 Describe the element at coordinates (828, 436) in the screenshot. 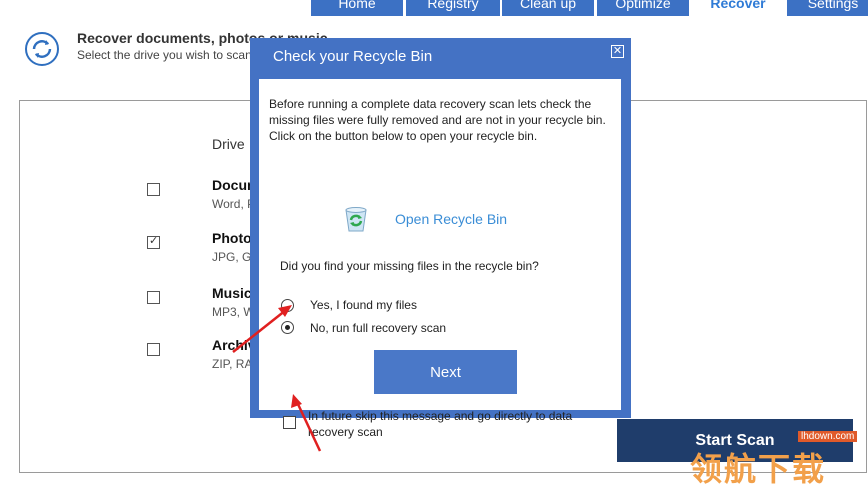

I see `watermark-site: lhdown.com` at that location.